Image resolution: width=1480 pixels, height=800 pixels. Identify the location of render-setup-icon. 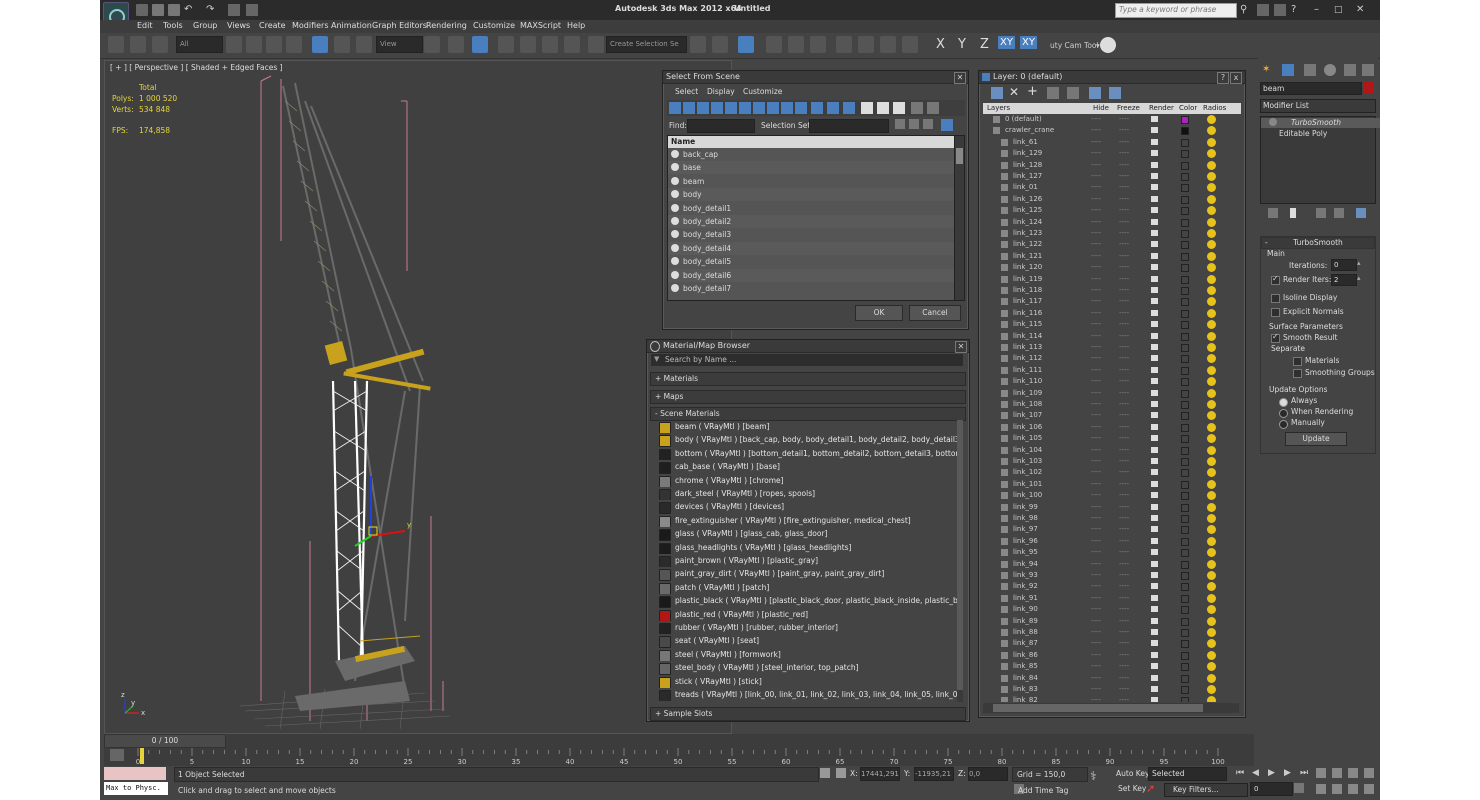
(866, 44).